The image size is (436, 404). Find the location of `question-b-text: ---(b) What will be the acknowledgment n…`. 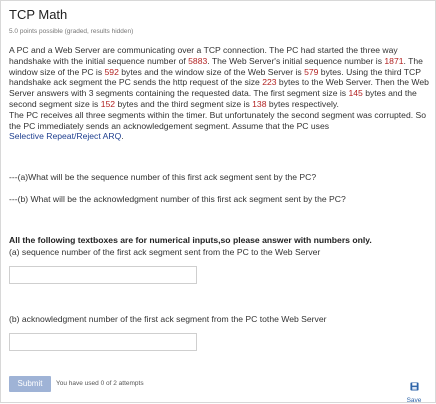

question-b-text: ---(b) What will be the acknowledgment n… is located at coordinates (177, 199).